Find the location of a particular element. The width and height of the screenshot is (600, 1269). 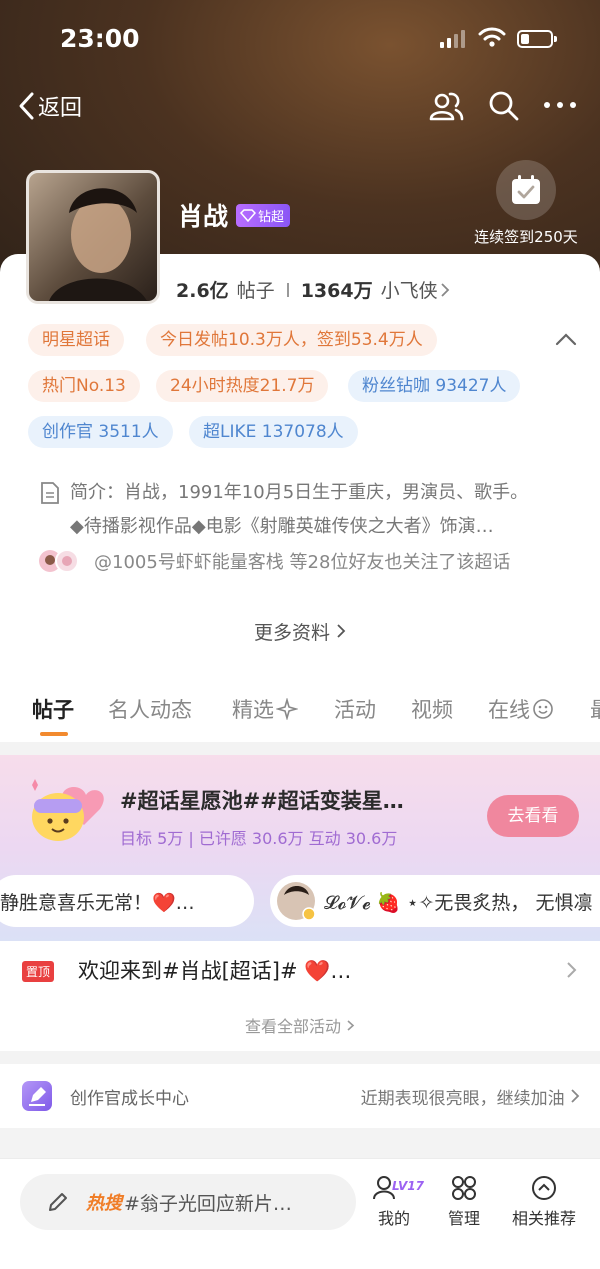

collapse-chevron-up-icon is located at coordinates (566, 339).